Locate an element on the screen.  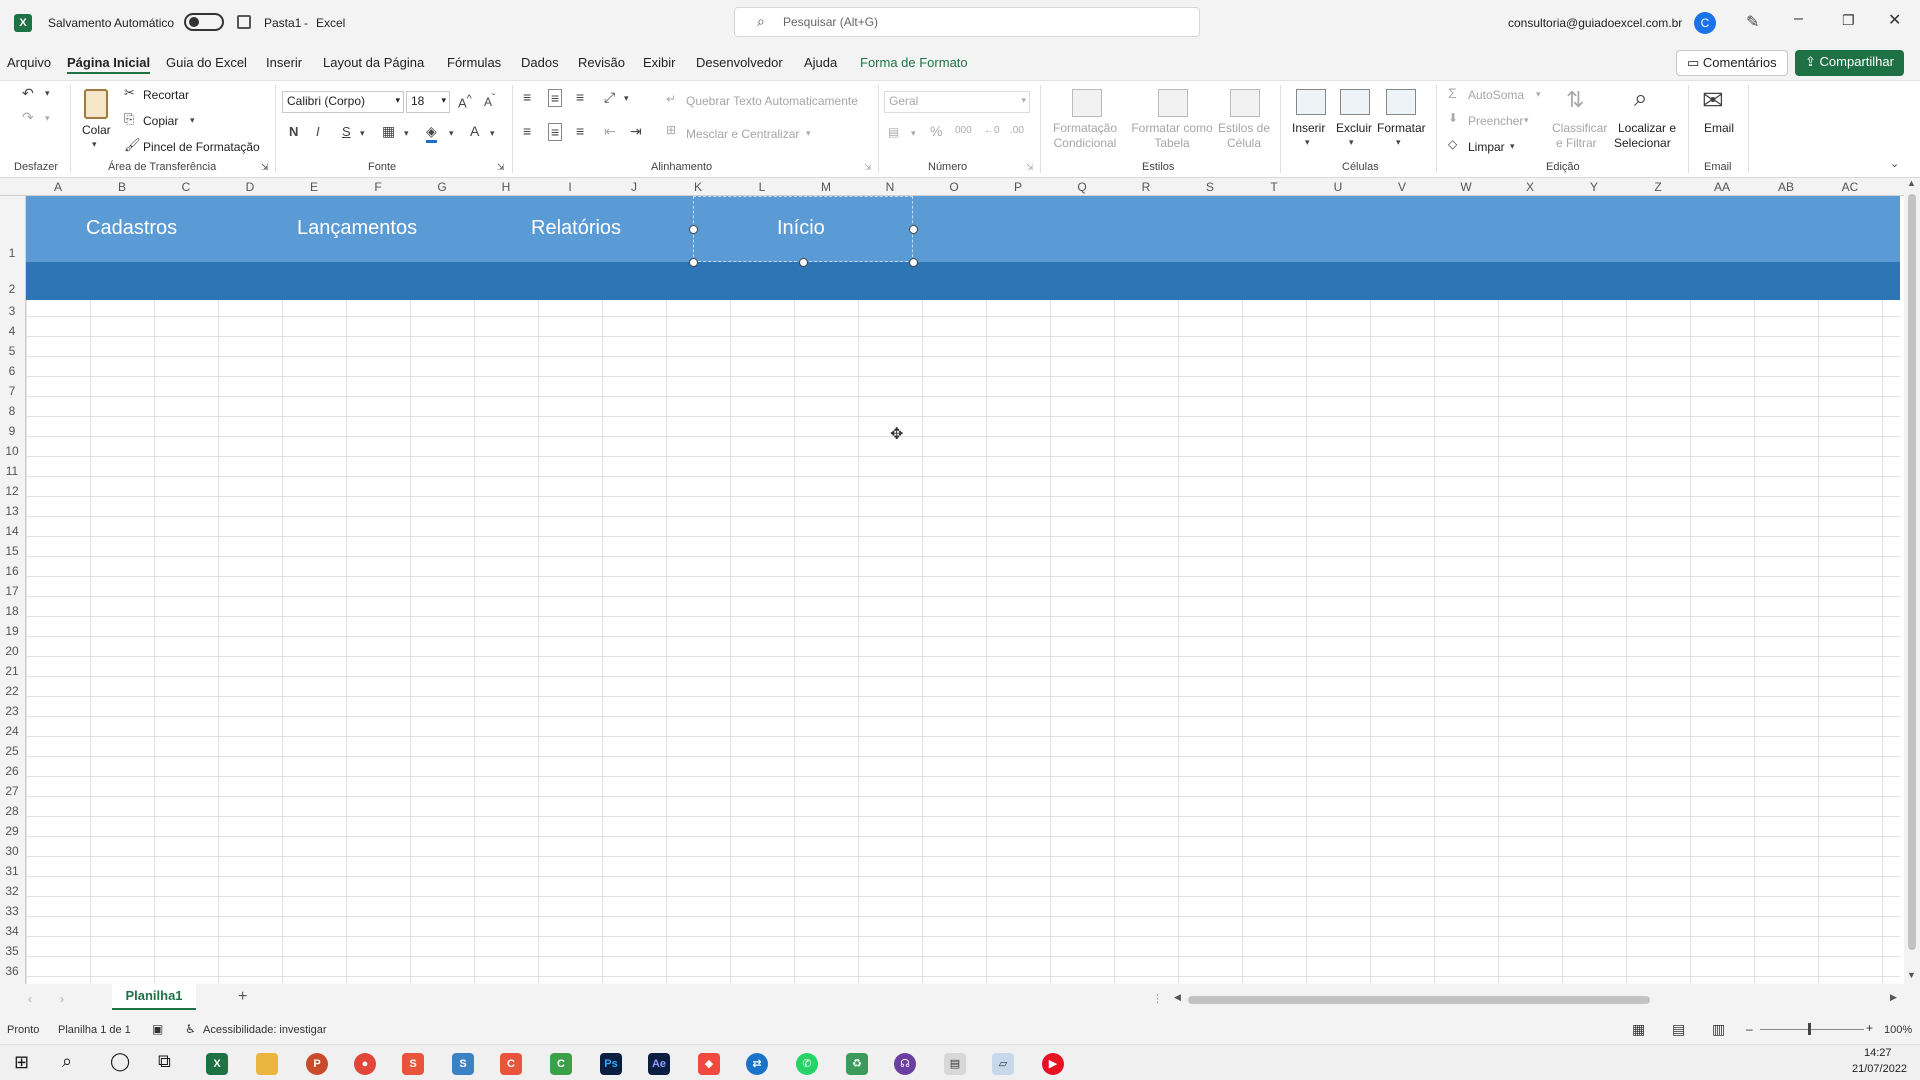
format-painter-button: Pincel de Formatação is located at coordinates (201, 147).